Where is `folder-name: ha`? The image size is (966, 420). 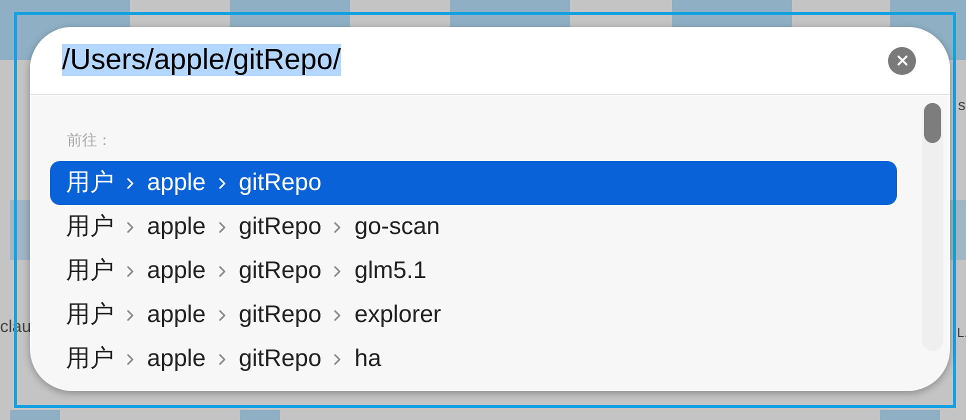 folder-name: ha is located at coordinates (368, 359).